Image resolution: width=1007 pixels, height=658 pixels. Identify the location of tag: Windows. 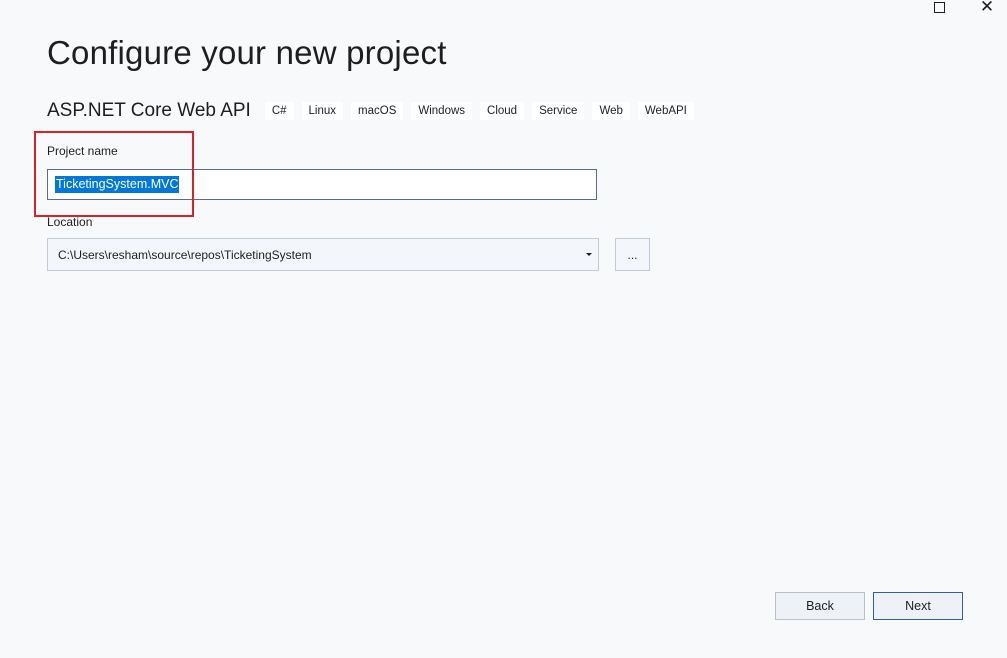
(442, 111).